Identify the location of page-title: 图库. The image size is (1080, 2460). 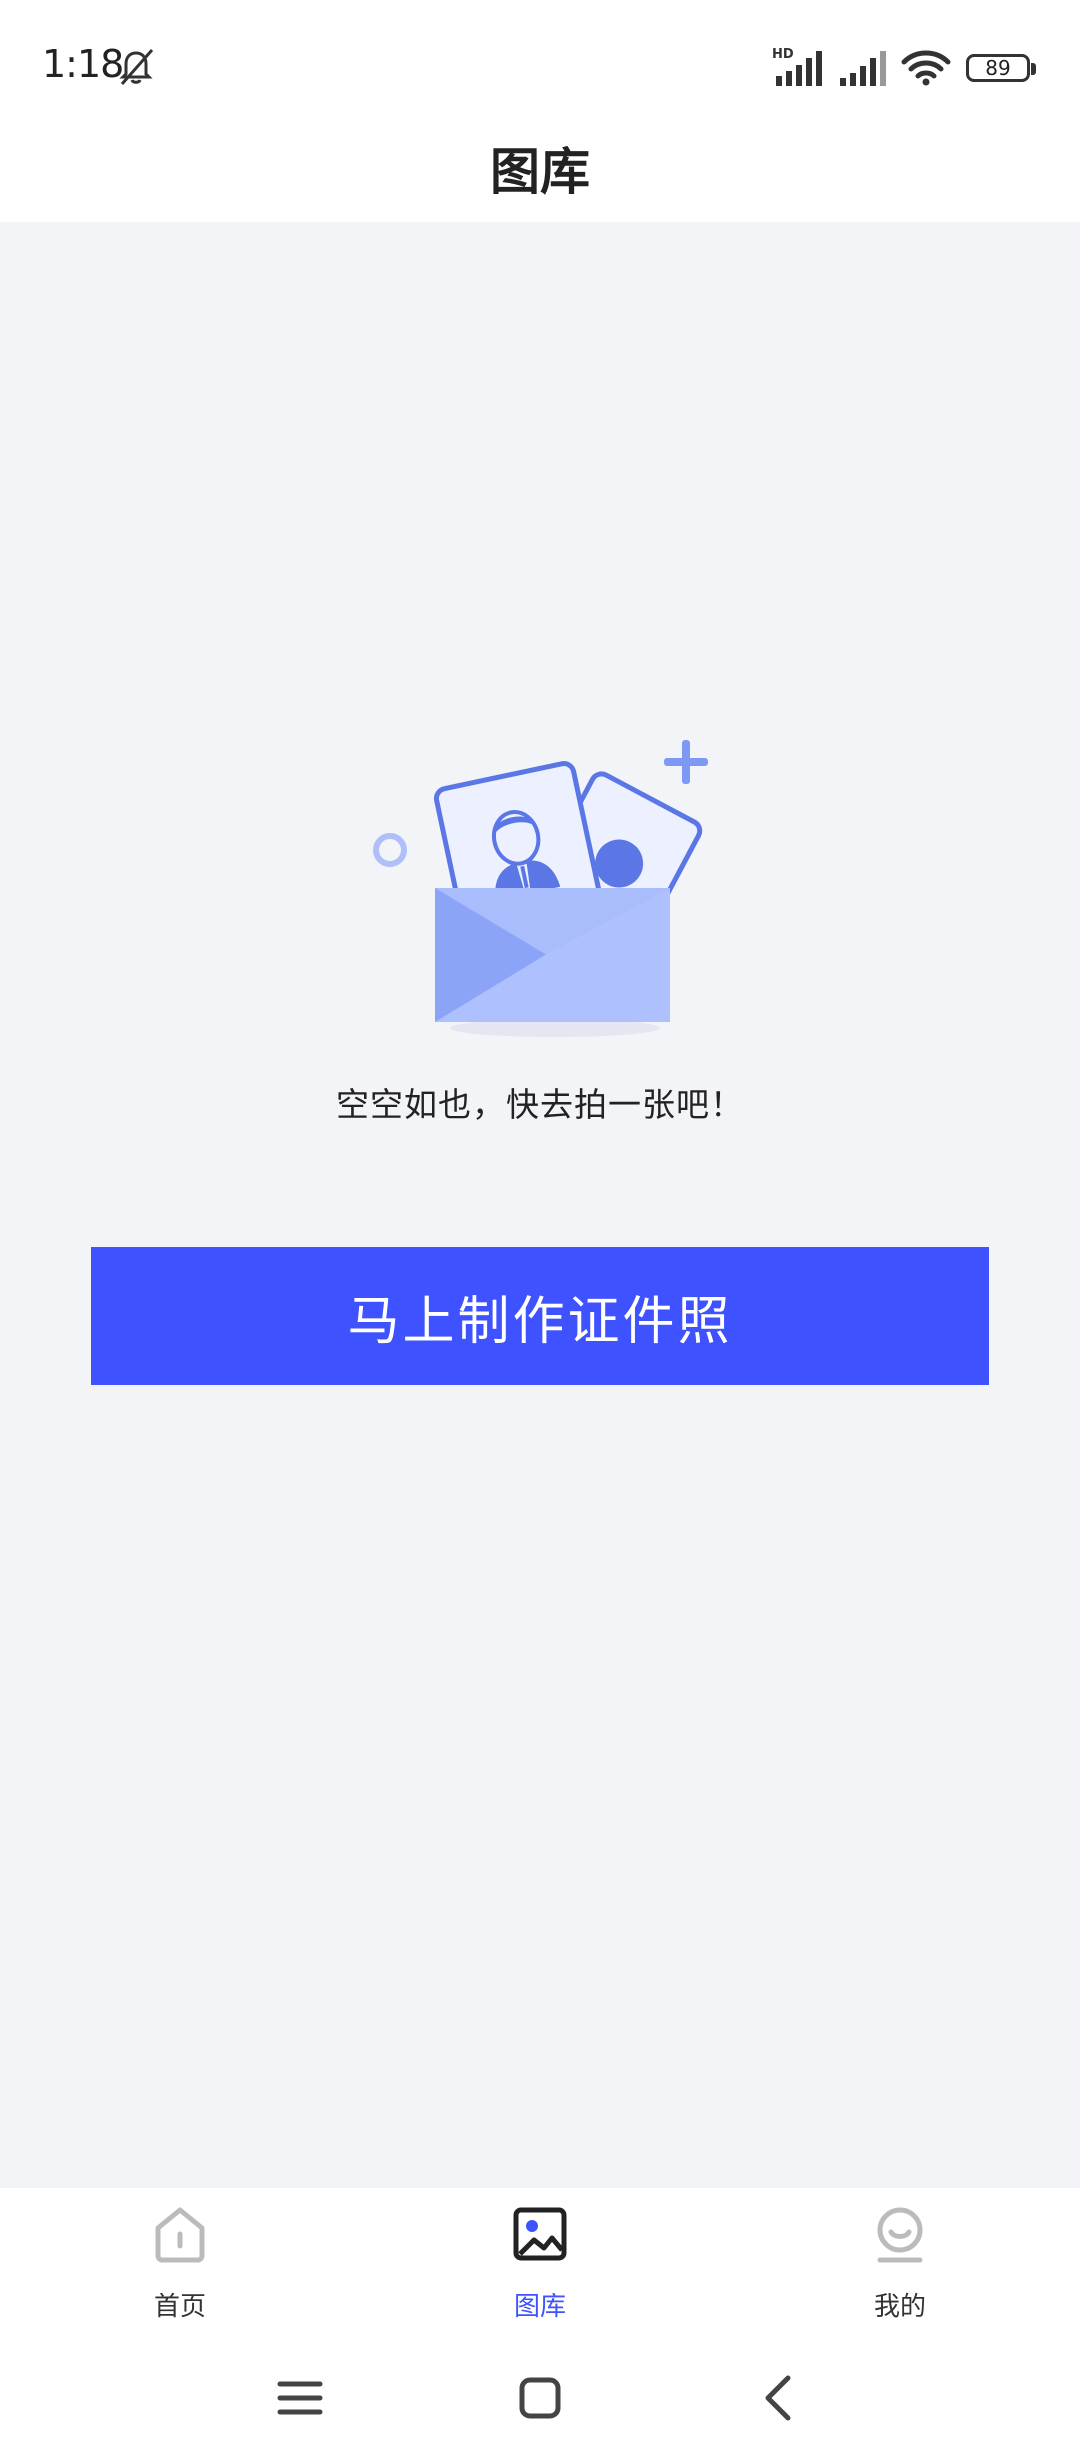
(540, 172).